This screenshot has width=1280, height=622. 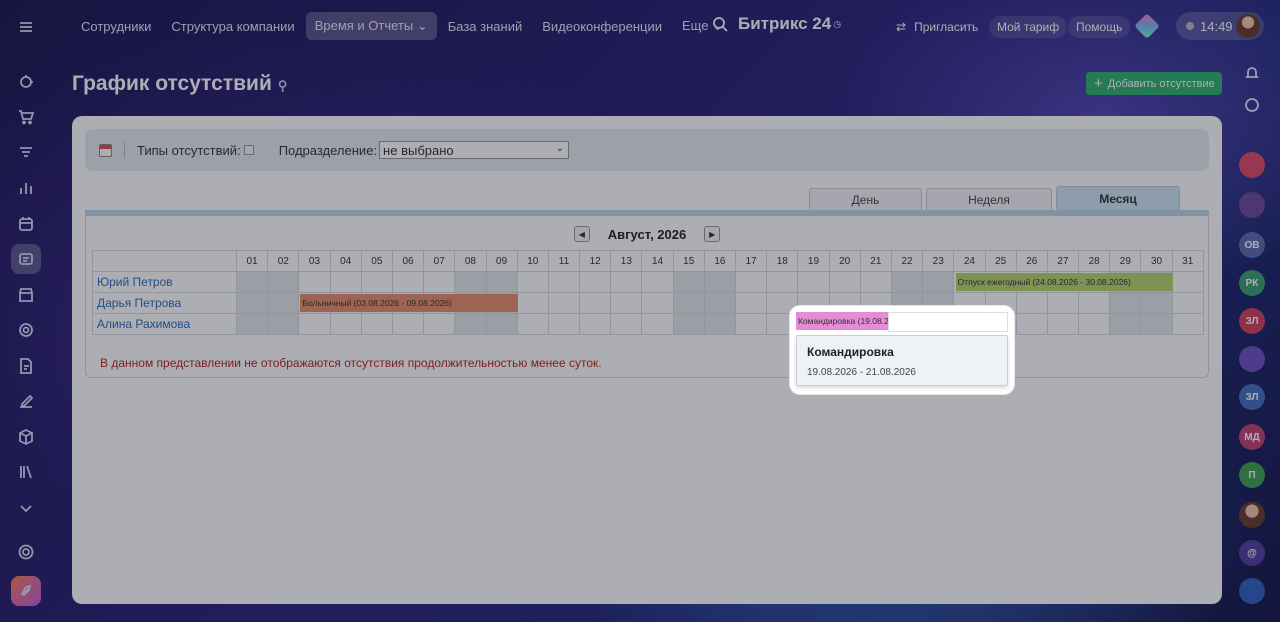 I want to click on tab-month: Месяц, so click(x=1118, y=198).